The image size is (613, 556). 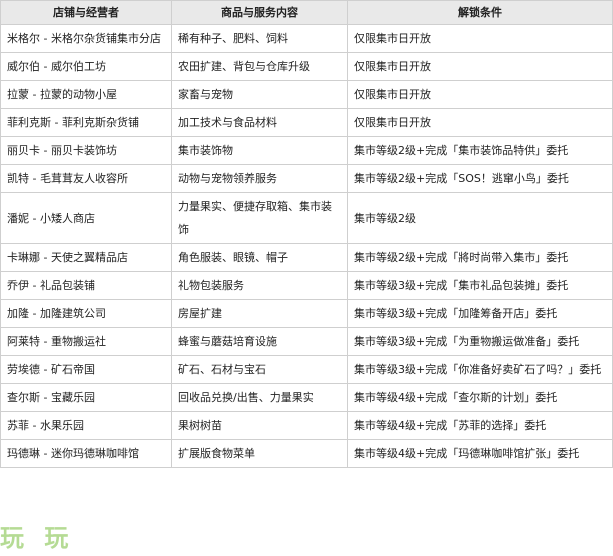 I want to click on header-shop-owner: 店铺与经营者, so click(x=86, y=12).